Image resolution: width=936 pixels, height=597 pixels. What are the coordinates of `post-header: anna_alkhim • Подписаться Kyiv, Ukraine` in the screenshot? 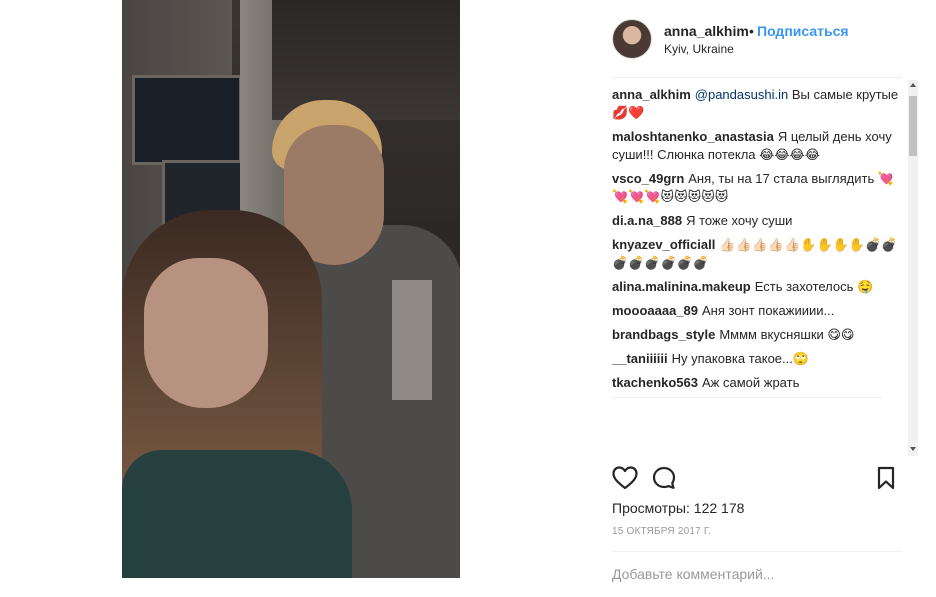 It's located at (770, 39).